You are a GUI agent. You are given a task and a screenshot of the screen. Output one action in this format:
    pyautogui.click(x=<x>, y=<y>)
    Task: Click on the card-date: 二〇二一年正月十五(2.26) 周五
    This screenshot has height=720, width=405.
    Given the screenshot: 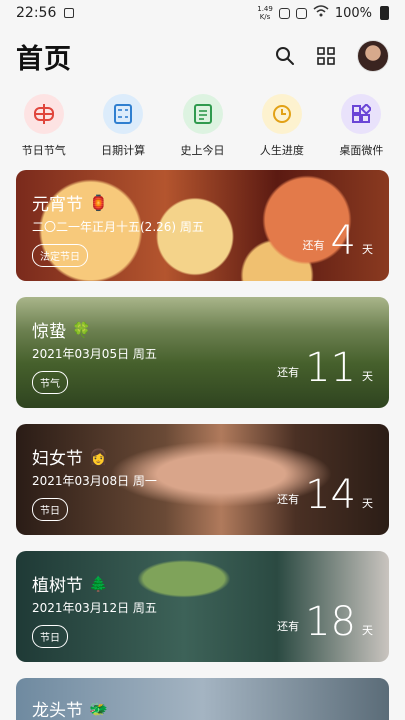 What is the action you would take?
    pyautogui.click(x=118, y=227)
    